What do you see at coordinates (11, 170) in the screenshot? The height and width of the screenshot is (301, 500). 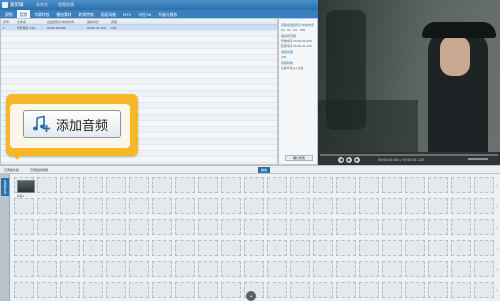 I see `tab-added-clips: 已添加片段` at bounding box center [11, 170].